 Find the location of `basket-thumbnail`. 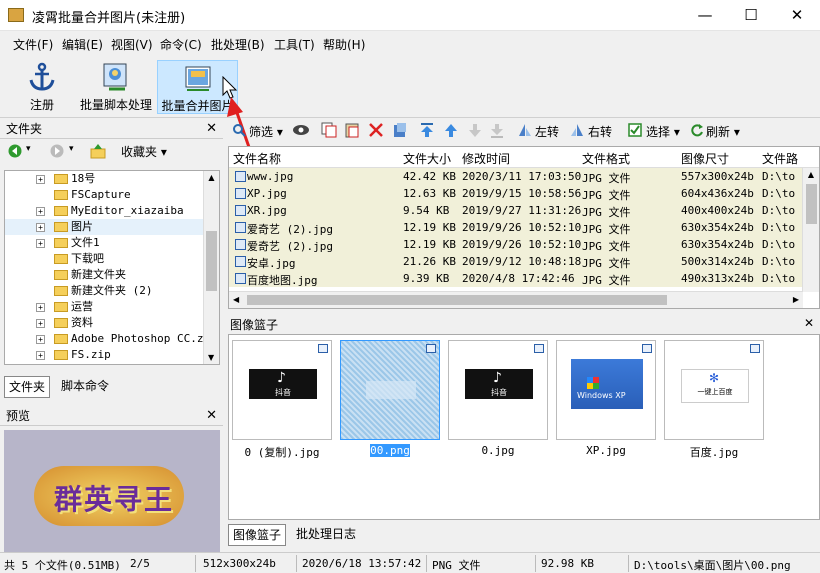

basket-thumbnail is located at coordinates (390, 390).